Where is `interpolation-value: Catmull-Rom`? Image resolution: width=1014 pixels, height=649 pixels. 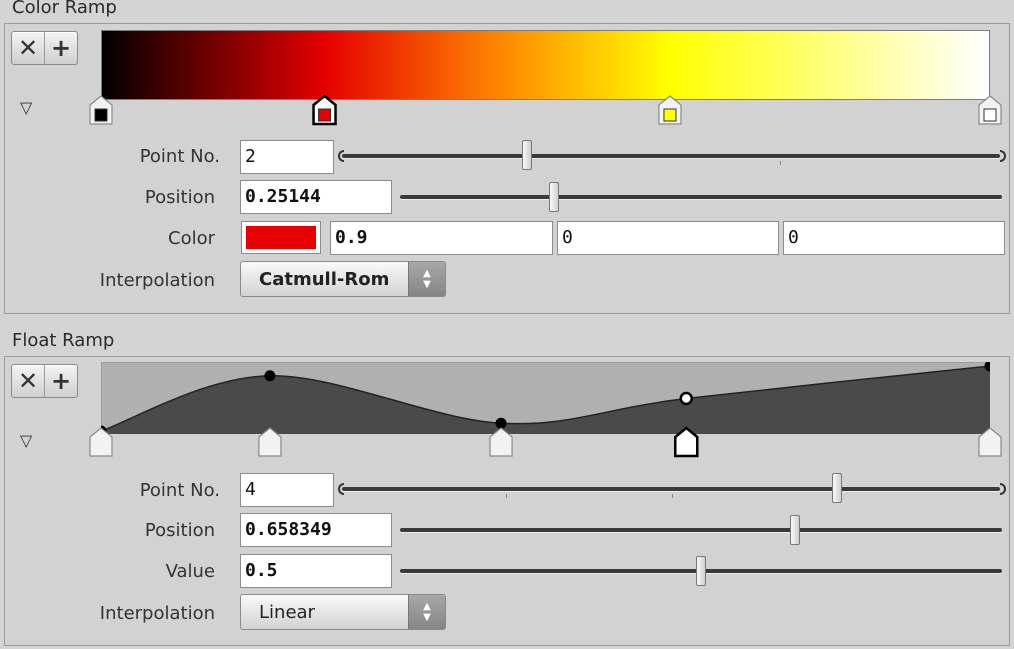 interpolation-value: Catmull-Rom is located at coordinates (324, 279).